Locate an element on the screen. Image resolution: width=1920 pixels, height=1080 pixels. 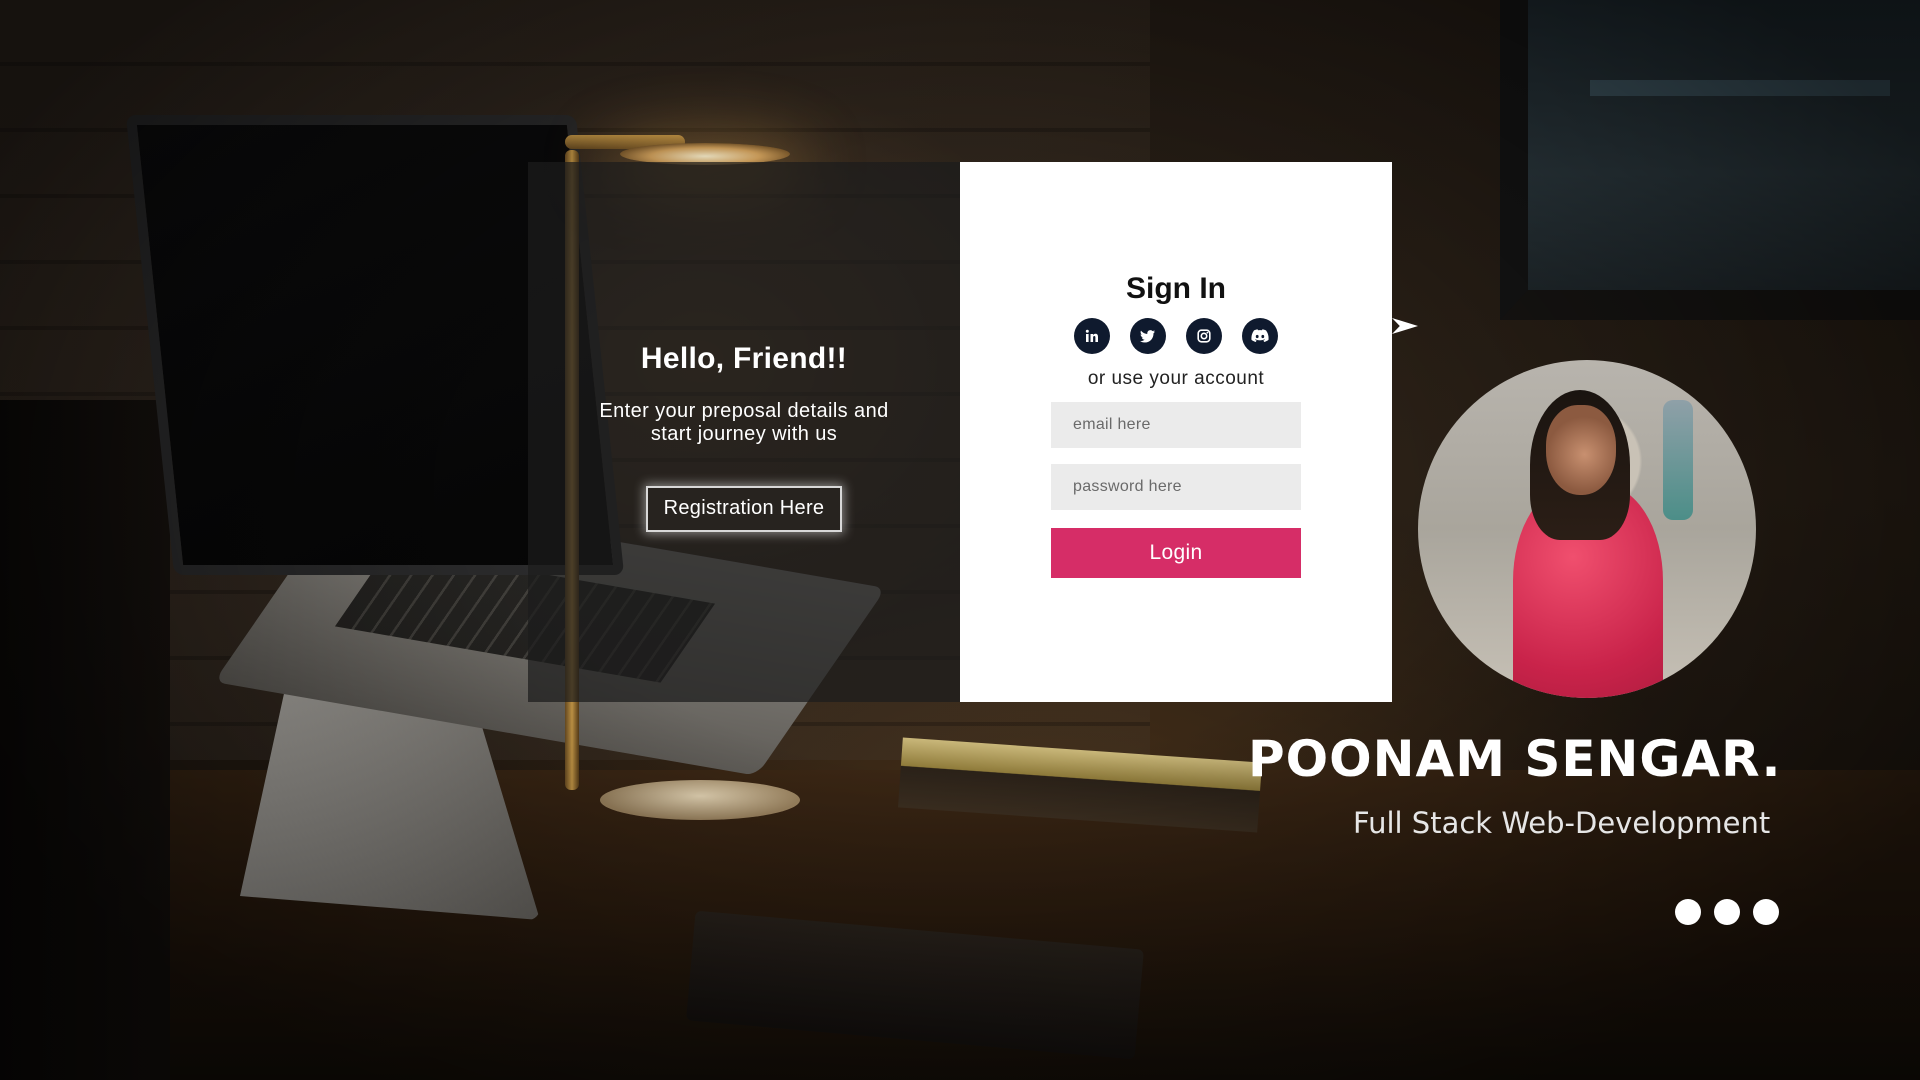
registration-button: Registration Here is located at coordinates (744, 509).